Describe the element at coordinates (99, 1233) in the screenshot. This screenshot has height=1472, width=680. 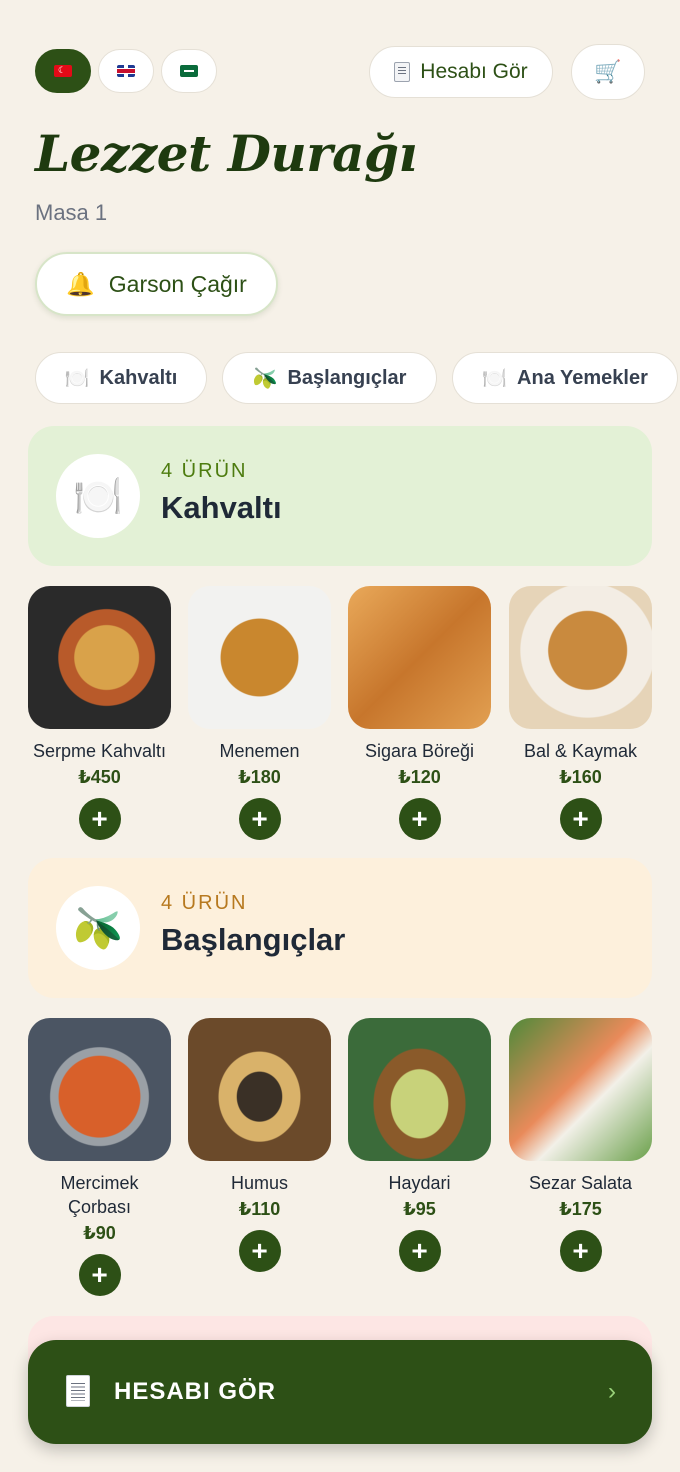
I see `item-price: ₺90` at that location.